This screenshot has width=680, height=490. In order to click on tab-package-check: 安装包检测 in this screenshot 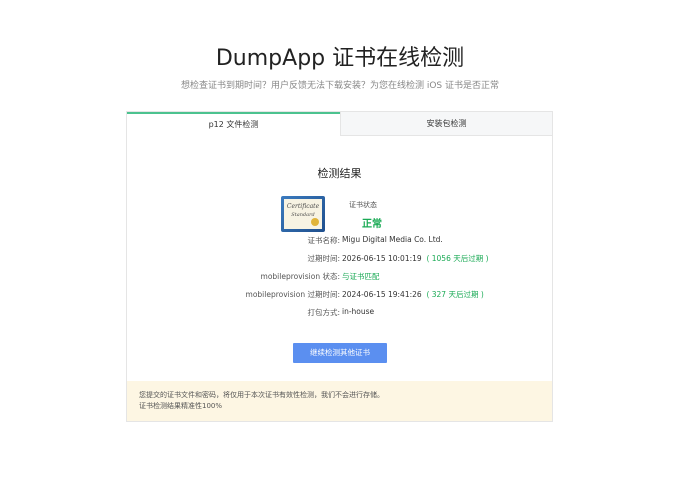, I will do `click(446, 124)`.